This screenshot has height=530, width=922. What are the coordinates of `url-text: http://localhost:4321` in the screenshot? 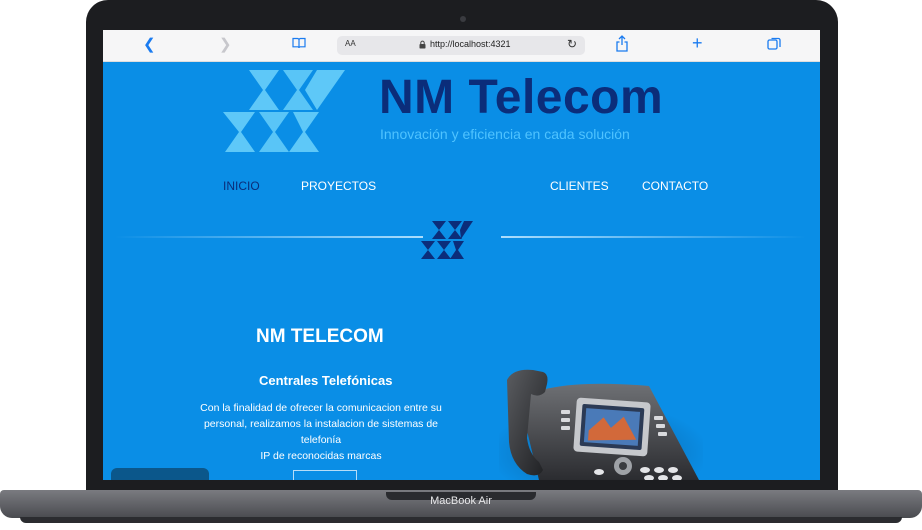 It's located at (470, 44).